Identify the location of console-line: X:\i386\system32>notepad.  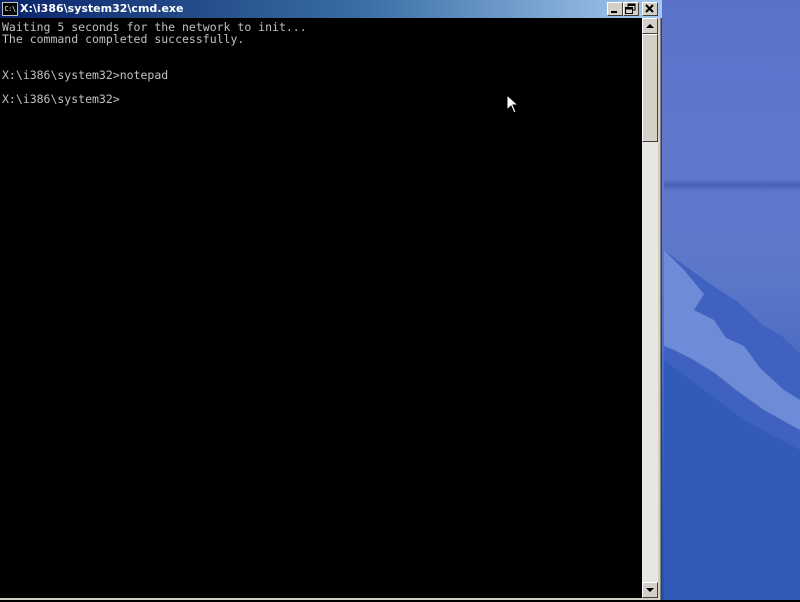
(85, 75).